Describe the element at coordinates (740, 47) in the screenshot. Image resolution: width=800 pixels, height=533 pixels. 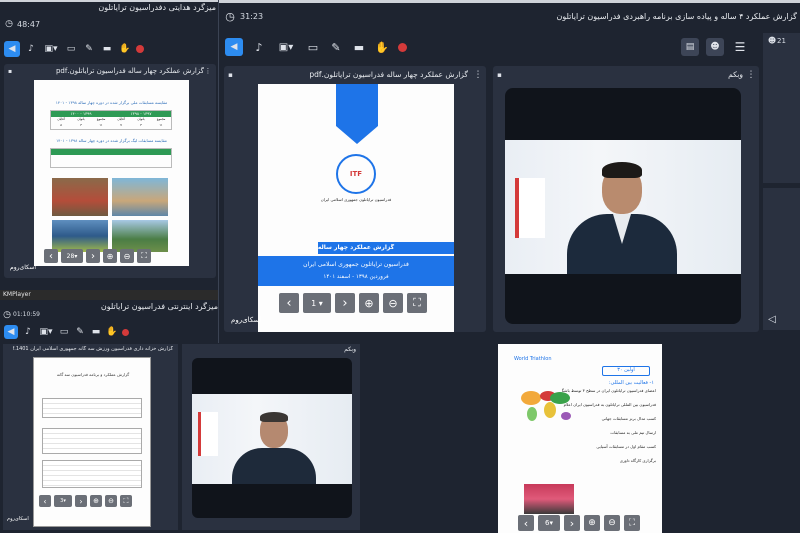
I see `menu-icon: ☰` at that location.